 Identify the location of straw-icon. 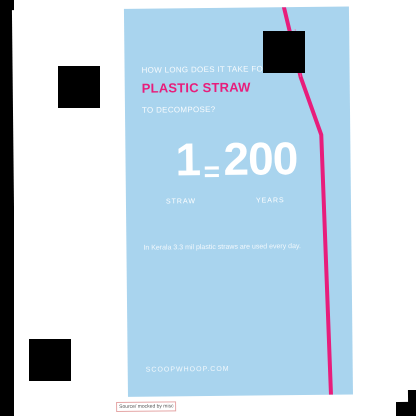
(307, 201).